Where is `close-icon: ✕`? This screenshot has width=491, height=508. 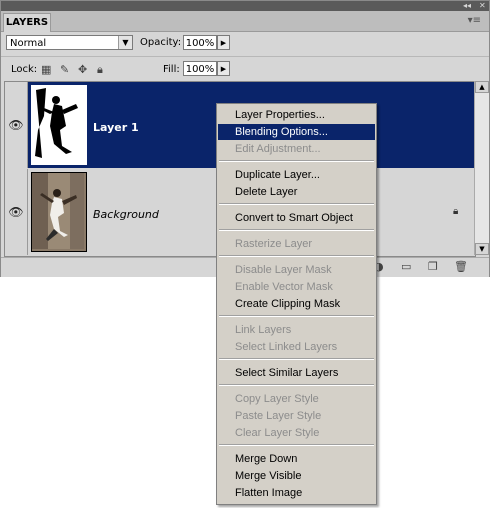
close-icon: ✕ is located at coordinates (482, 6).